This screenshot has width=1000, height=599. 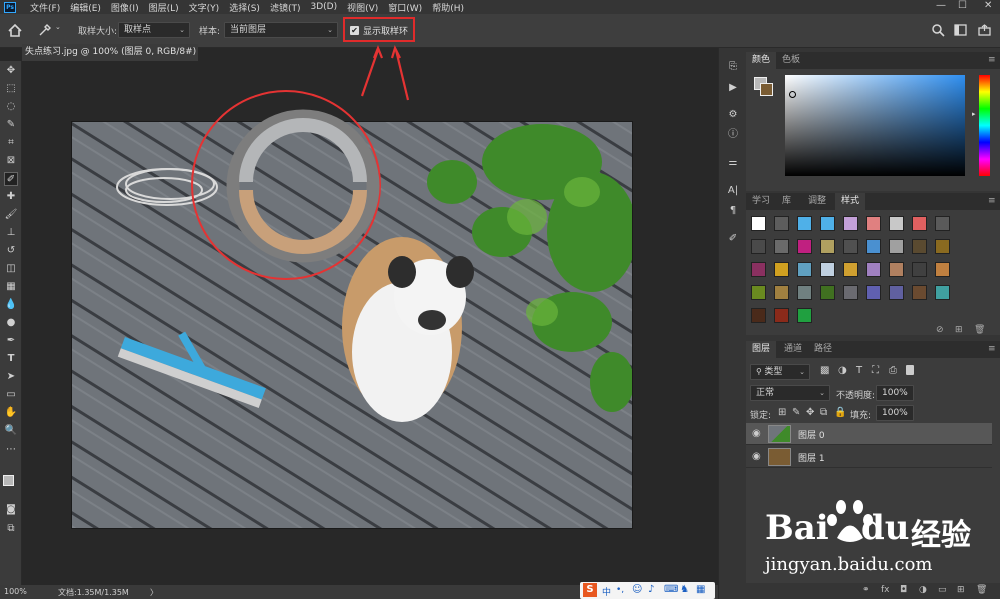 I want to click on zoom-level: 100%, so click(x=15, y=591).